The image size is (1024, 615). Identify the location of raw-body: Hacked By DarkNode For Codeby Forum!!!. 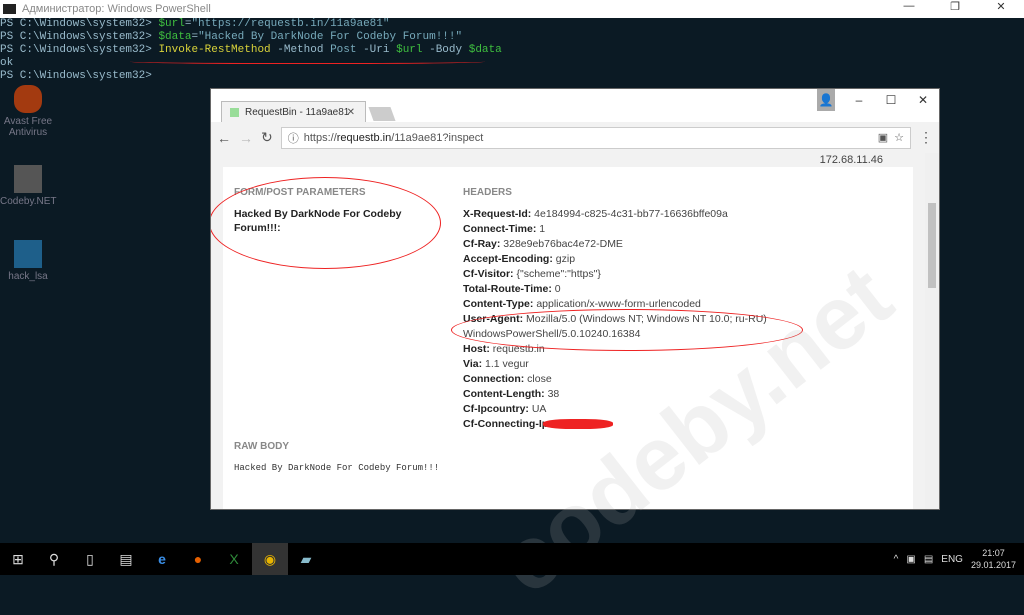
(337, 468).